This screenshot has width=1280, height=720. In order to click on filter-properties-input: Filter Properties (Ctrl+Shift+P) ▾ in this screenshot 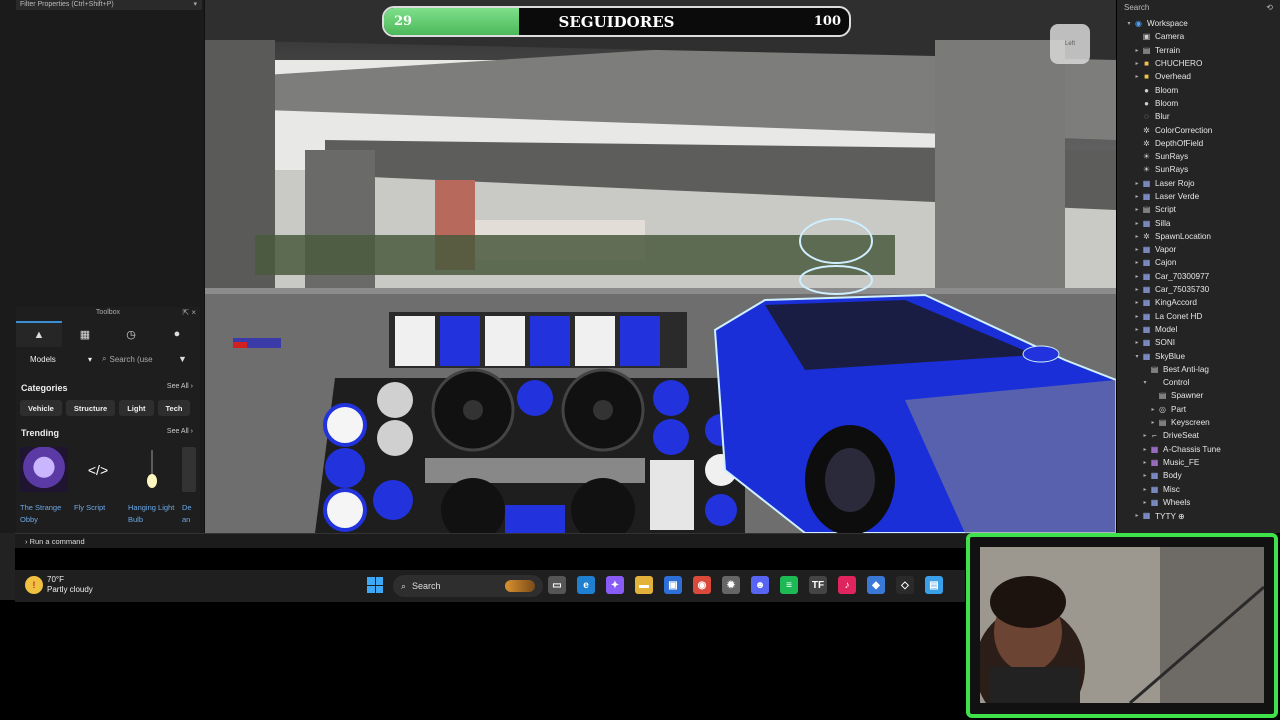, I will do `click(109, 5)`.